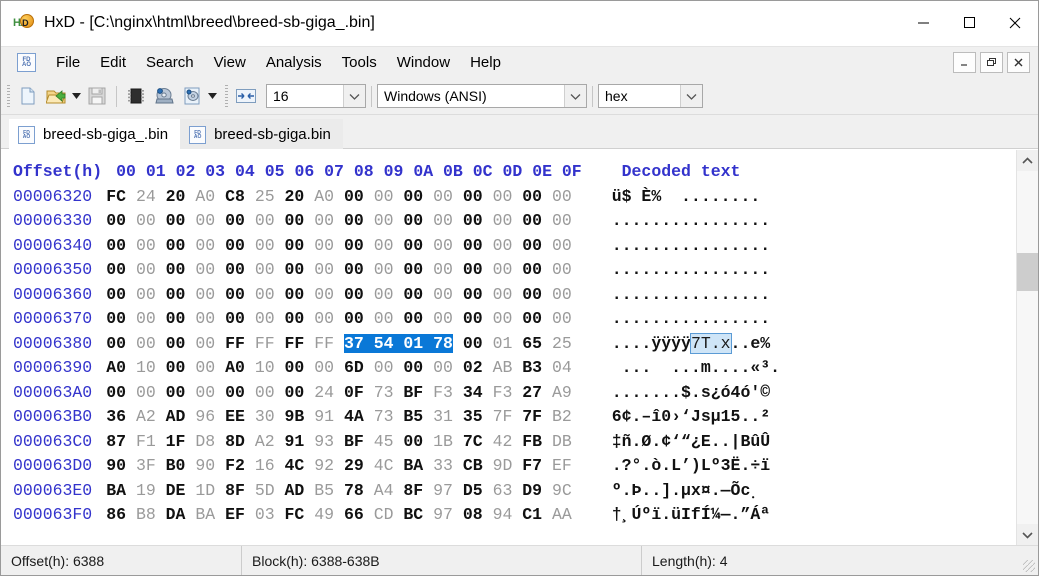 The image size is (1039, 576). Describe the element at coordinates (295, 416) in the screenshot. I see `hex-byte: 9B` at that location.